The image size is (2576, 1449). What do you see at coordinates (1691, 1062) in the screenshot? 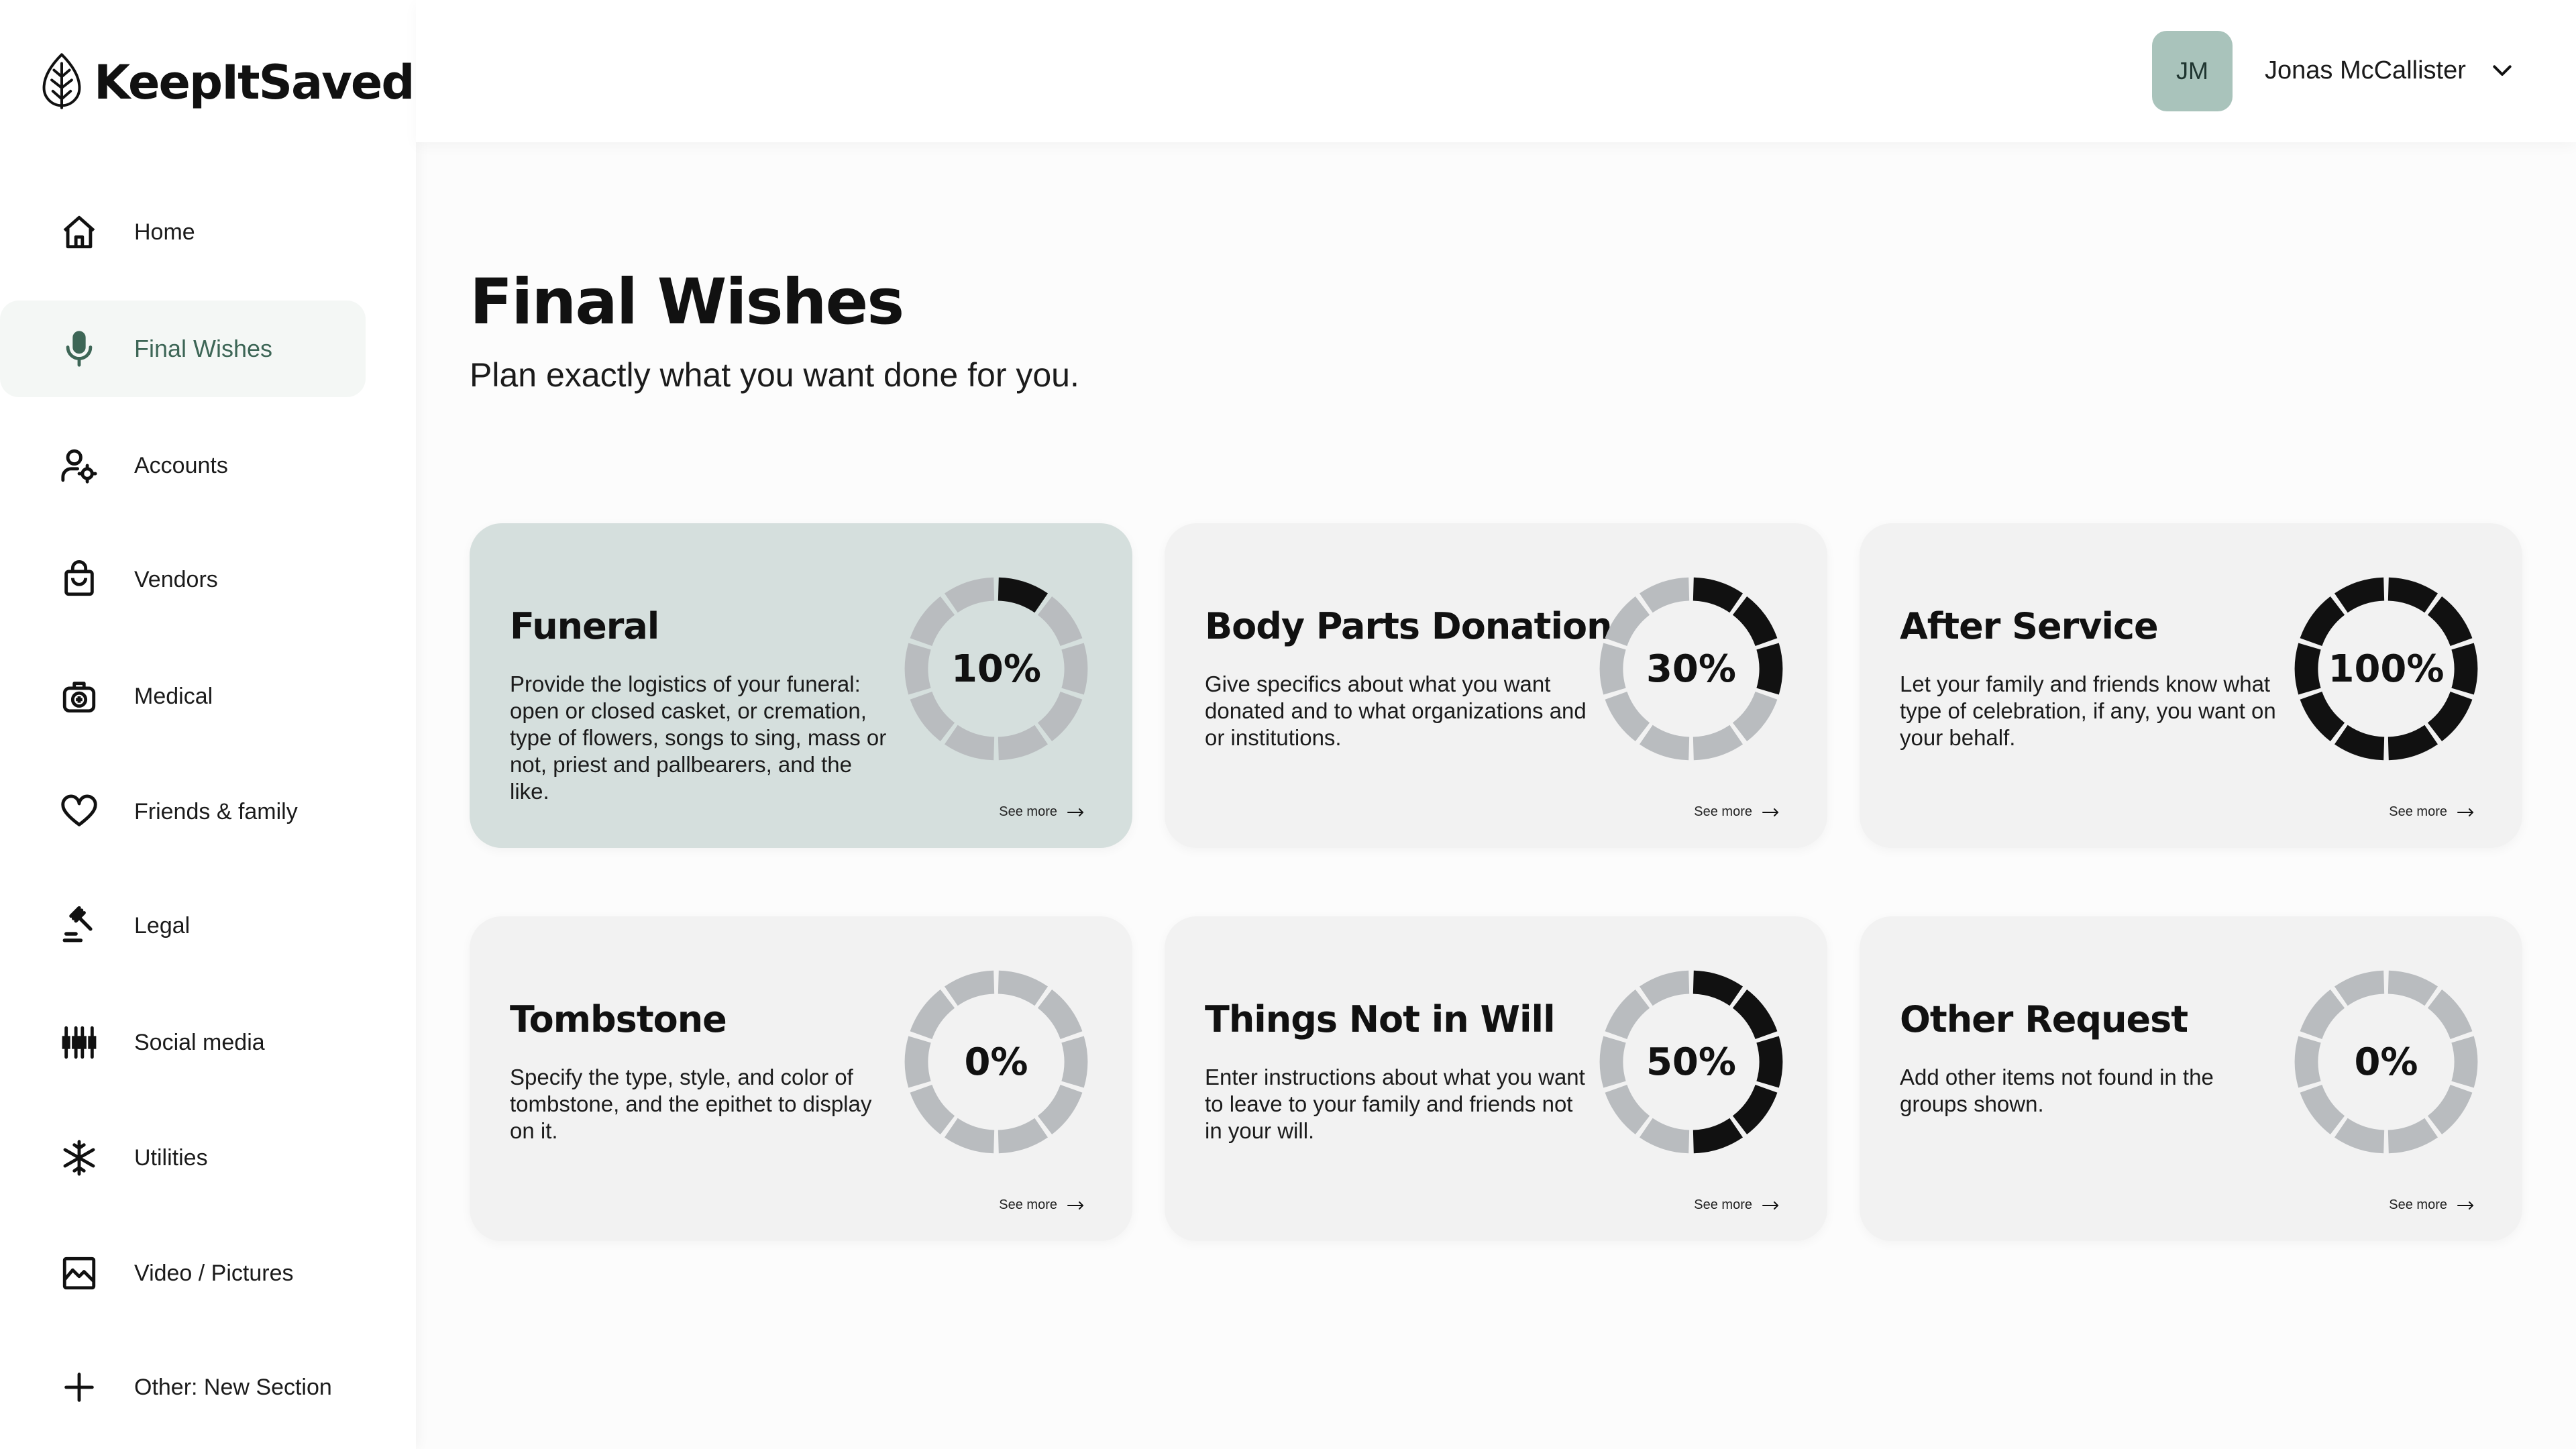
I see `progress-percent: 50%` at bounding box center [1691, 1062].